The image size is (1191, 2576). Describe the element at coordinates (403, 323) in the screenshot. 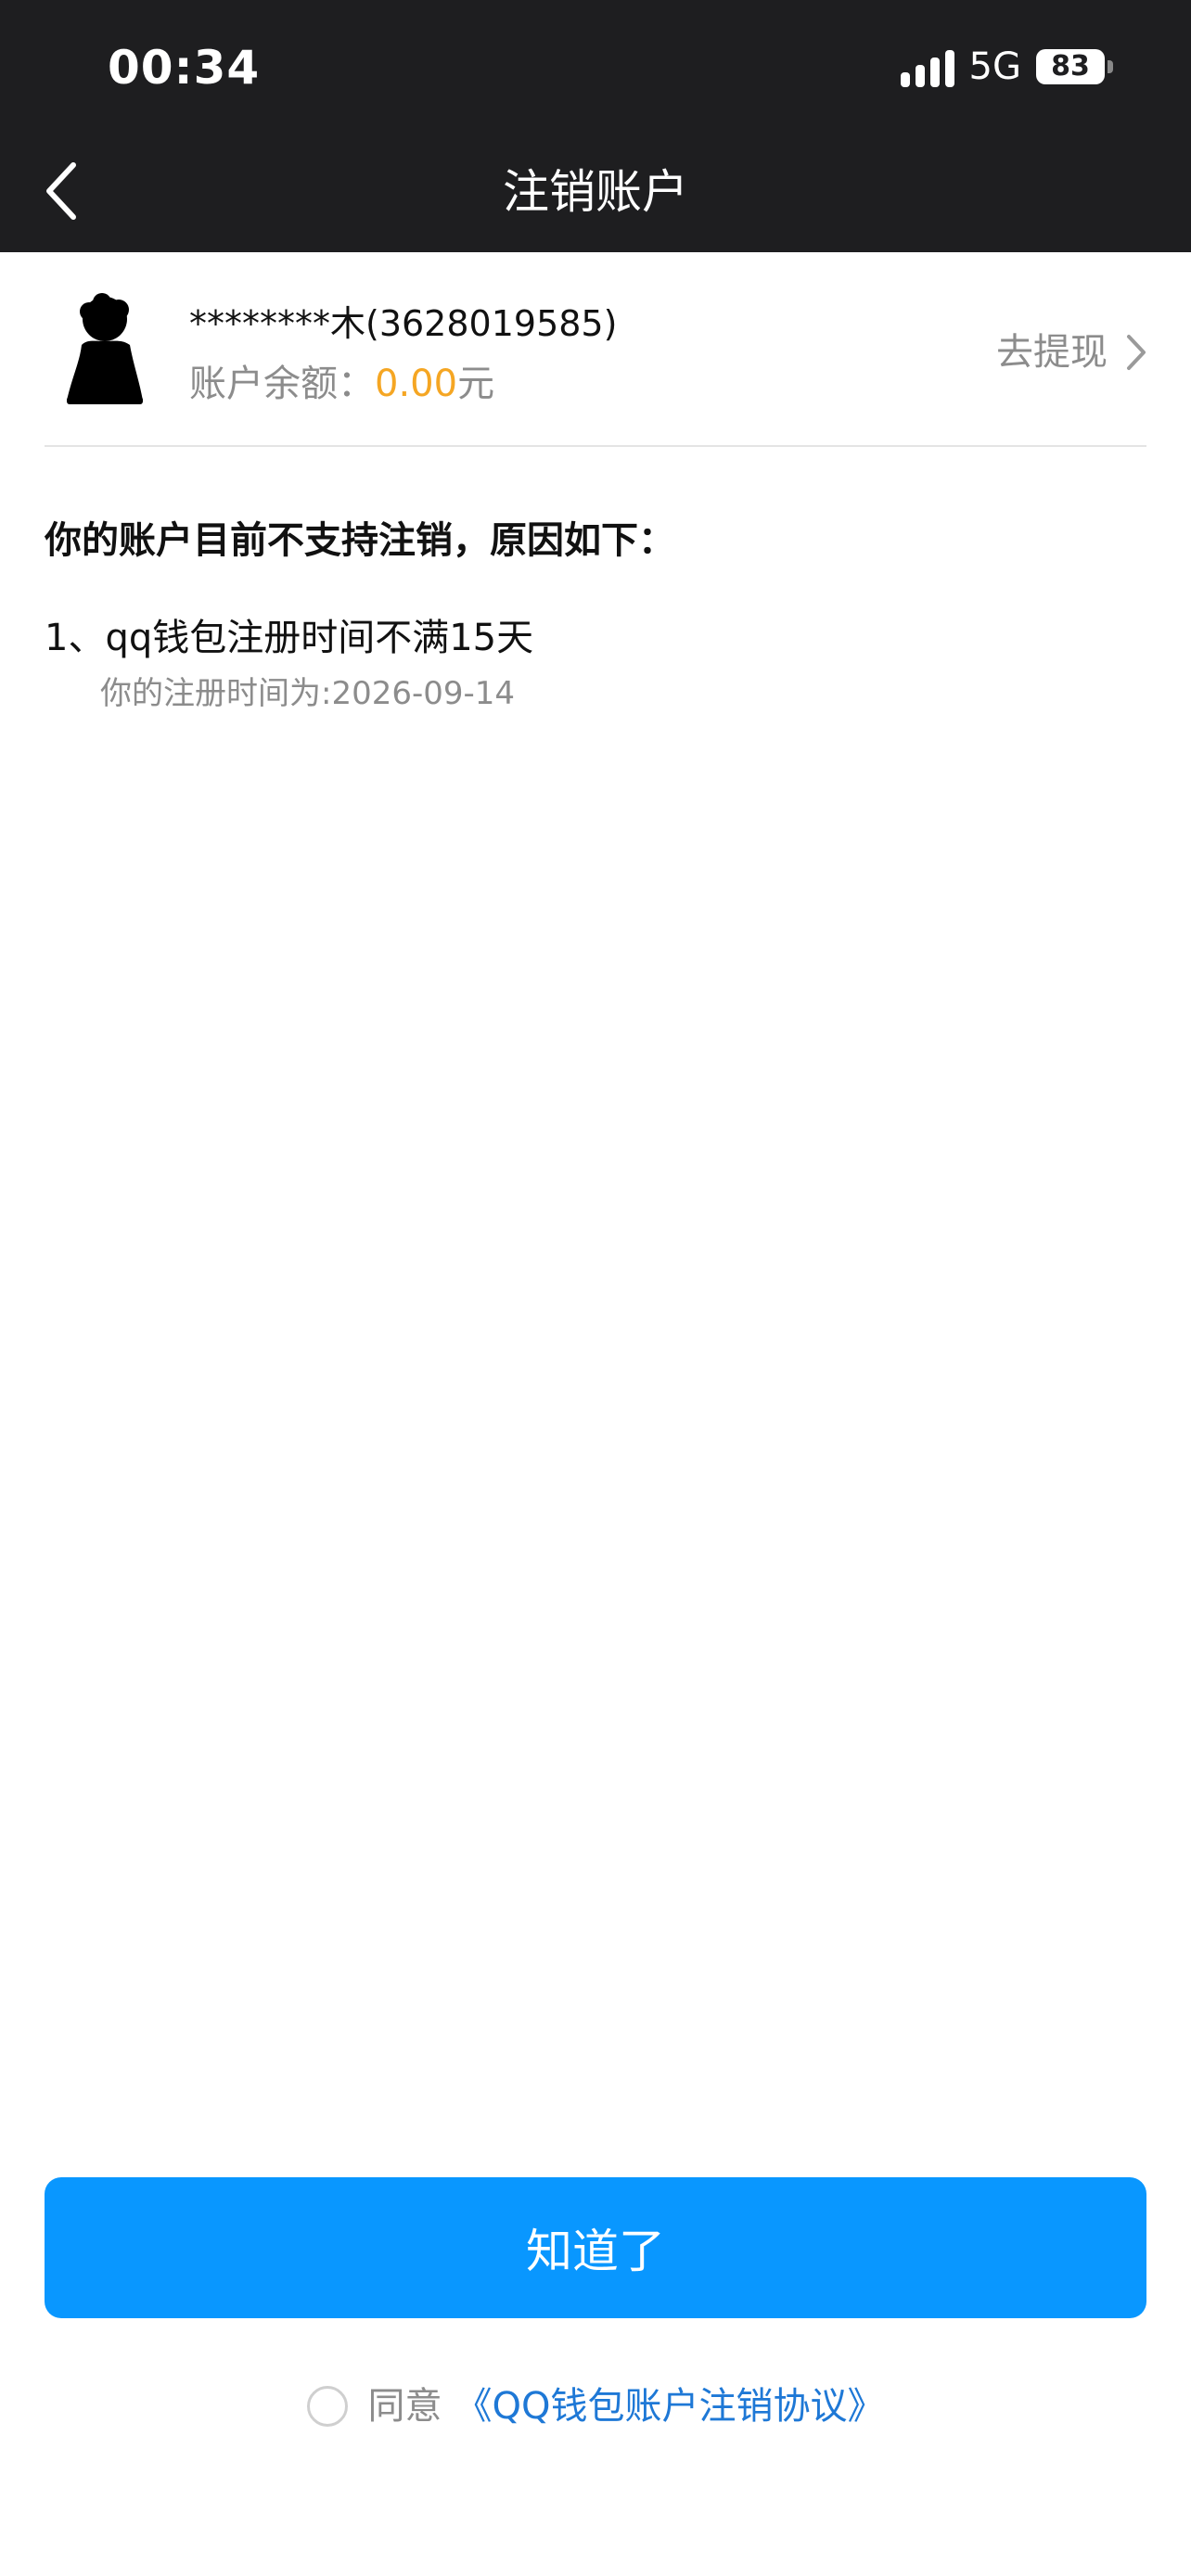

I see `account-name: ********木(3628019585)` at that location.